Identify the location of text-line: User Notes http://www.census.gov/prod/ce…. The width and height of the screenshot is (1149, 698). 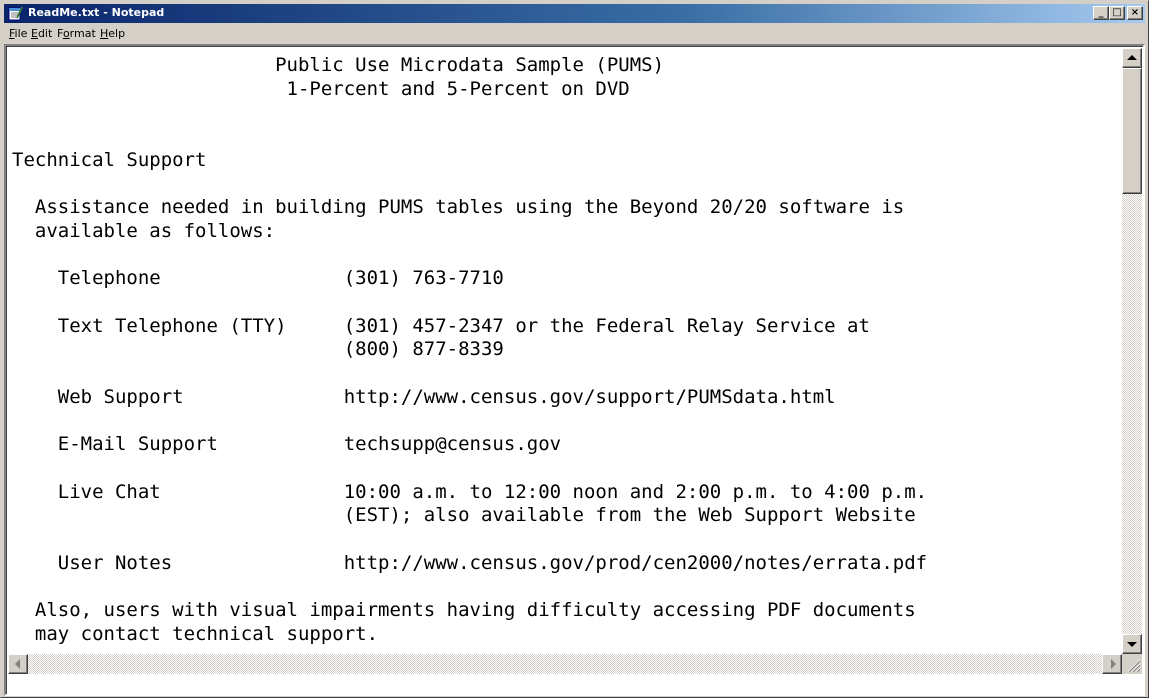
(470, 562).